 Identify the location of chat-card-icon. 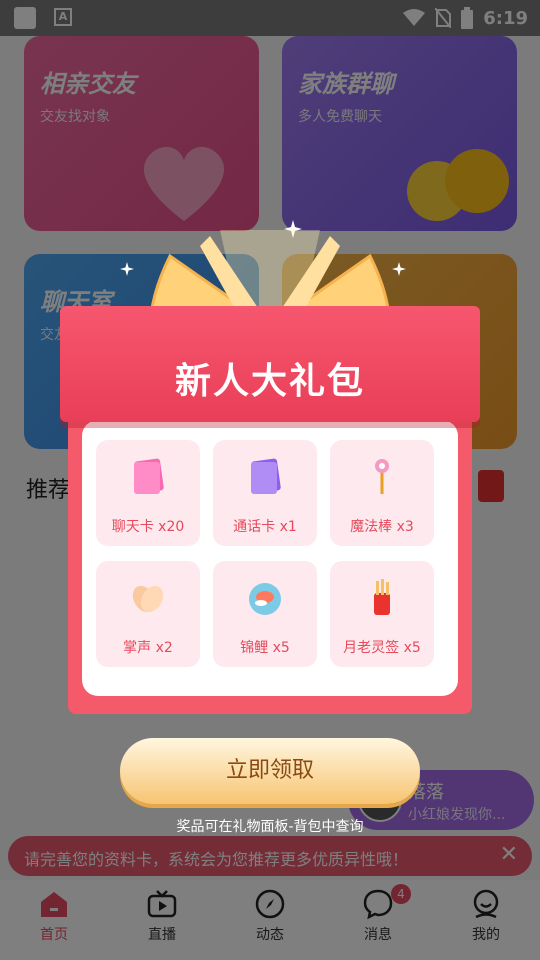
(149, 476).